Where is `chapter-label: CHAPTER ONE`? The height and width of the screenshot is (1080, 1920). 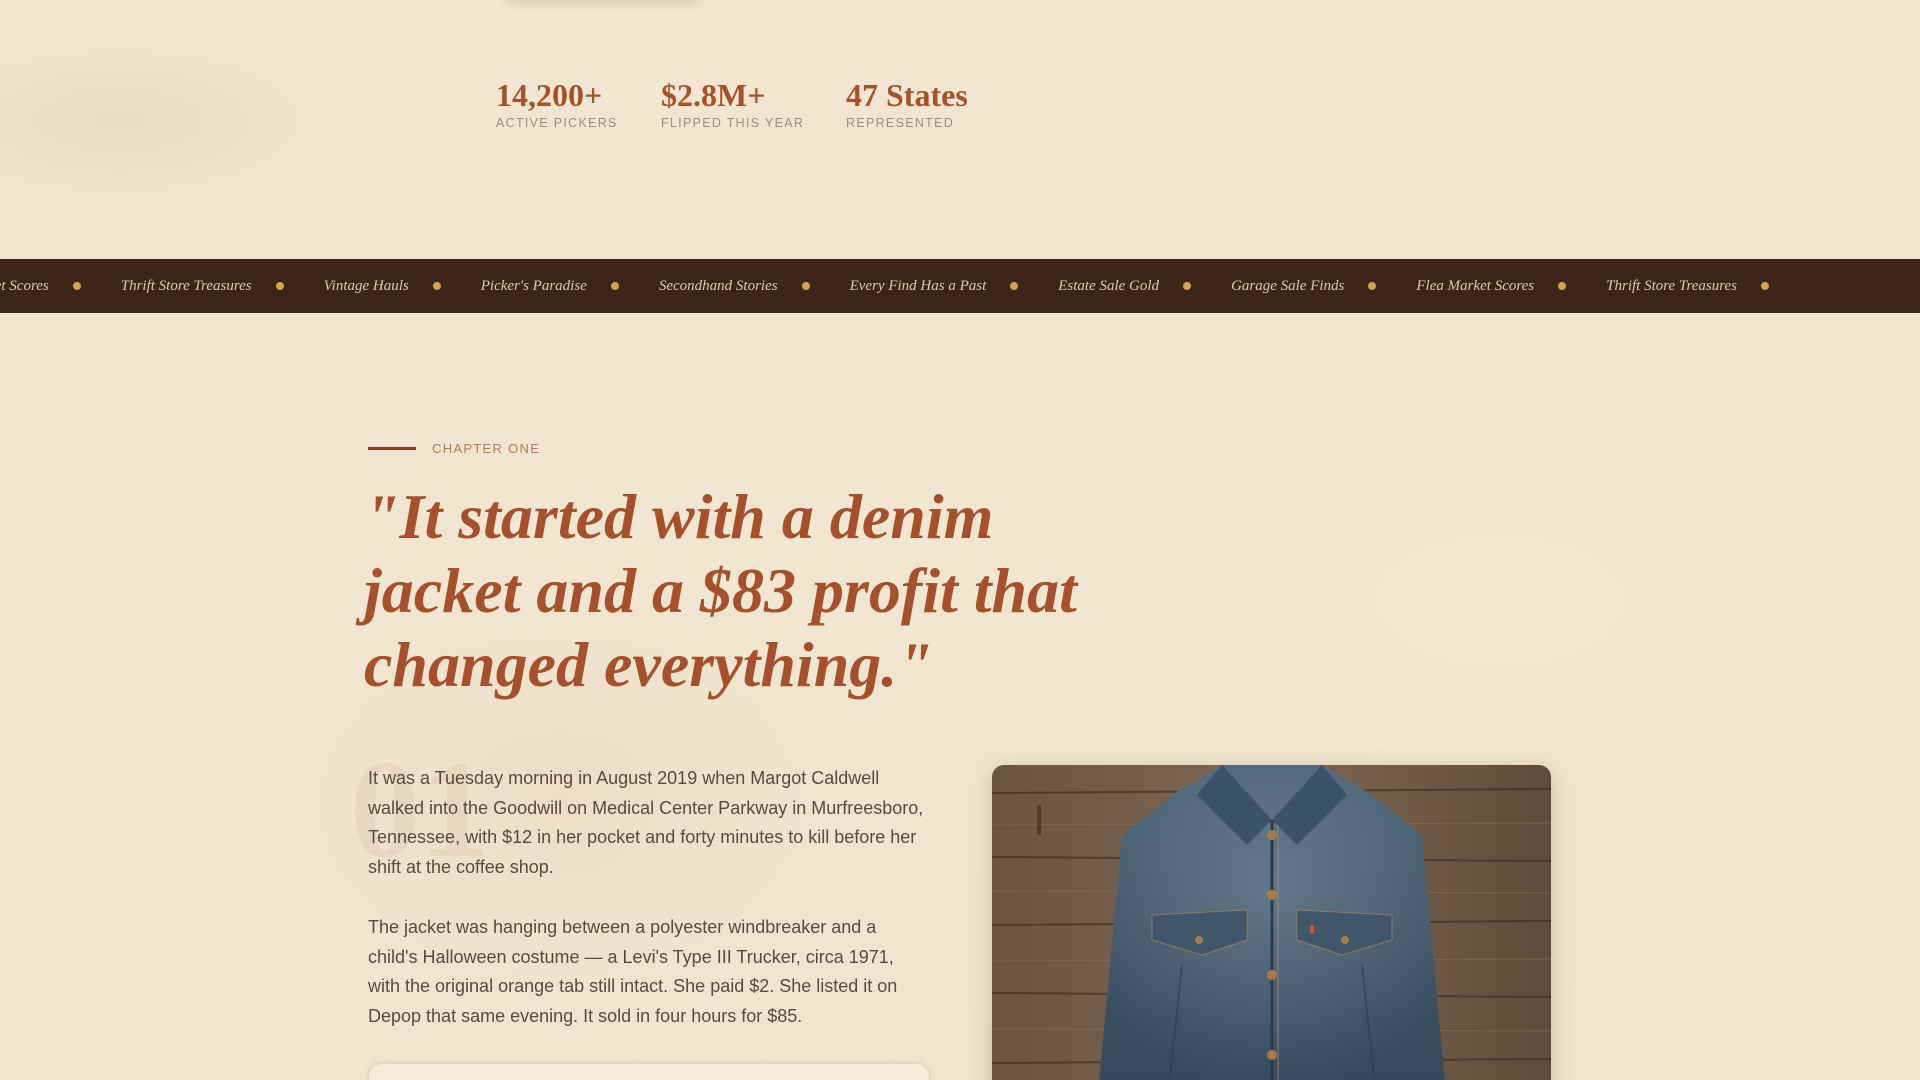 chapter-label: CHAPTER ONE is located at coordinates (486, 448).